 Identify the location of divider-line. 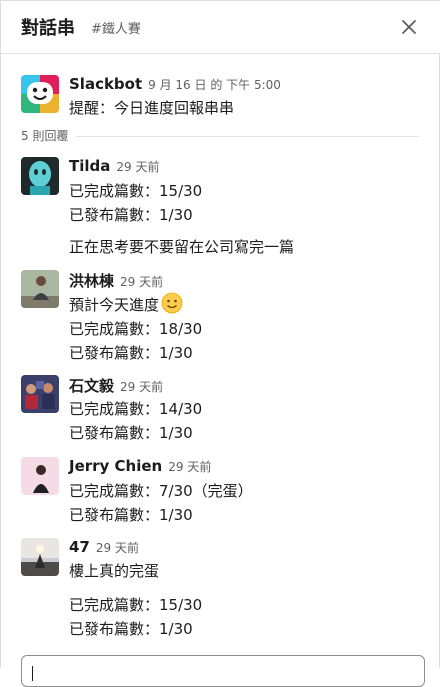
(220, 136).